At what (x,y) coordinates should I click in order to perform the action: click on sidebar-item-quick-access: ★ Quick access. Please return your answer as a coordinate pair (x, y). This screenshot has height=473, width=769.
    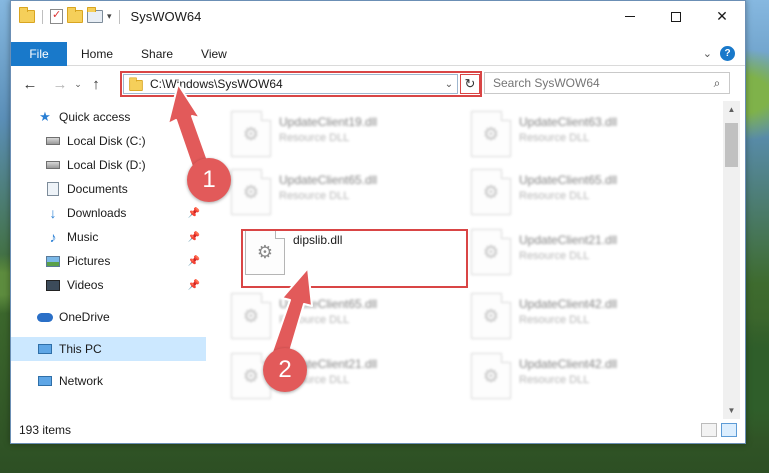
    Looking at the image, I should click on (108, 117).